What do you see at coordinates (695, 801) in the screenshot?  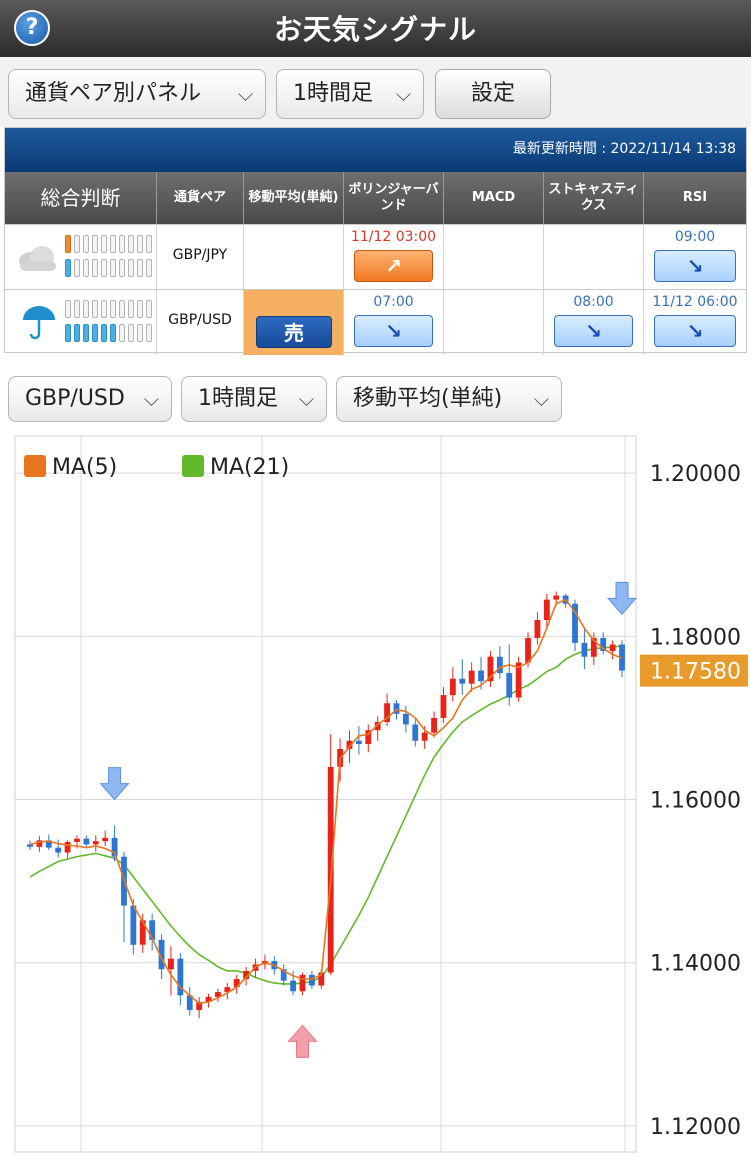 I see `y-tick-label: 1.16000` at bounding box center [695, 801].